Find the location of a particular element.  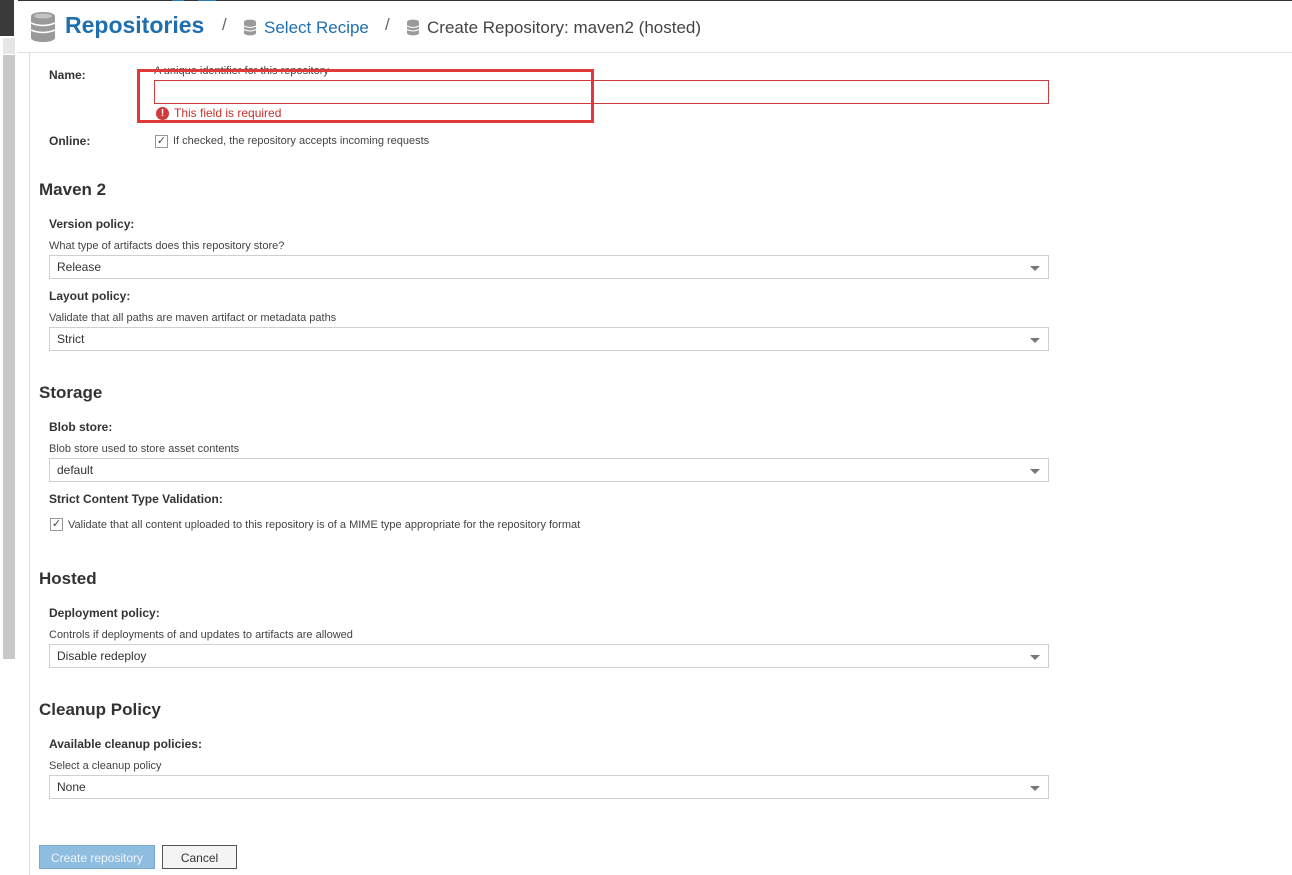

deployment-policy-label: Deployment policy: is located at coordinates (104, 613).